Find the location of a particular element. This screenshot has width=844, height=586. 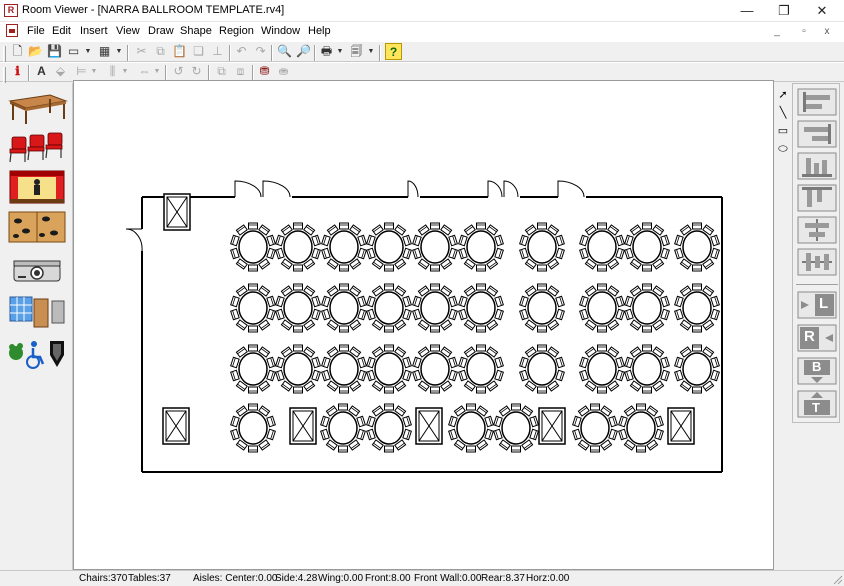

zoom-in-icon: 🔍 is located at coordinates (284, 51).